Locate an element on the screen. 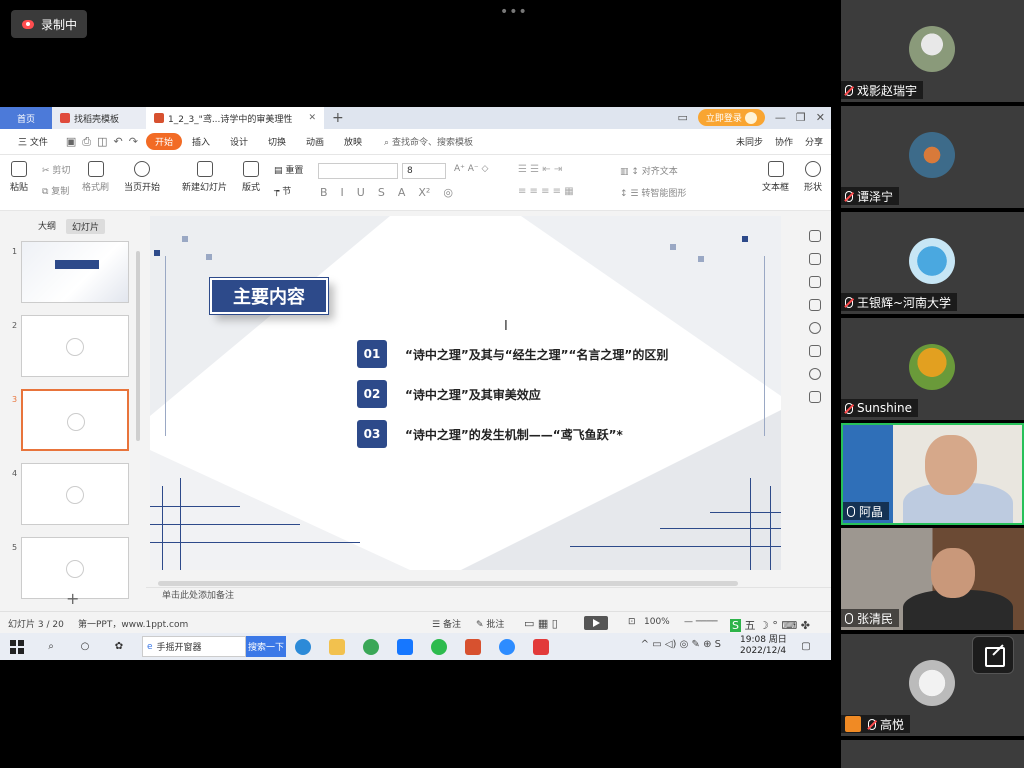  print-icon: ⎙ is located at coordinates (86, 142).